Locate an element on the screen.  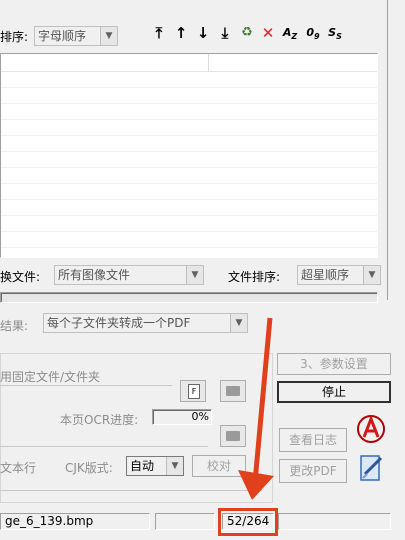
proofread-button: 校对 is located at coordinates (219, 466).